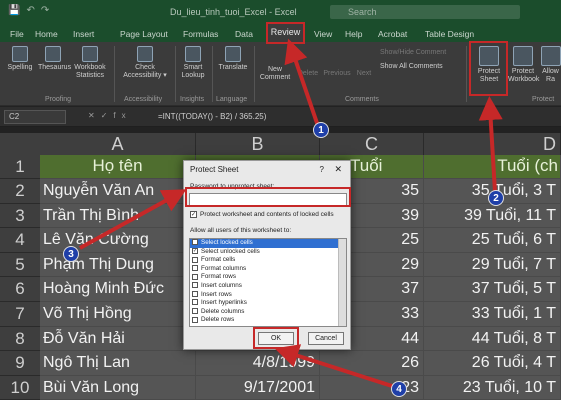  What do you see at coordinates (71, 254) in the screenshot?
I see `step-badge-3: 3` at bounding box center [71, 254].